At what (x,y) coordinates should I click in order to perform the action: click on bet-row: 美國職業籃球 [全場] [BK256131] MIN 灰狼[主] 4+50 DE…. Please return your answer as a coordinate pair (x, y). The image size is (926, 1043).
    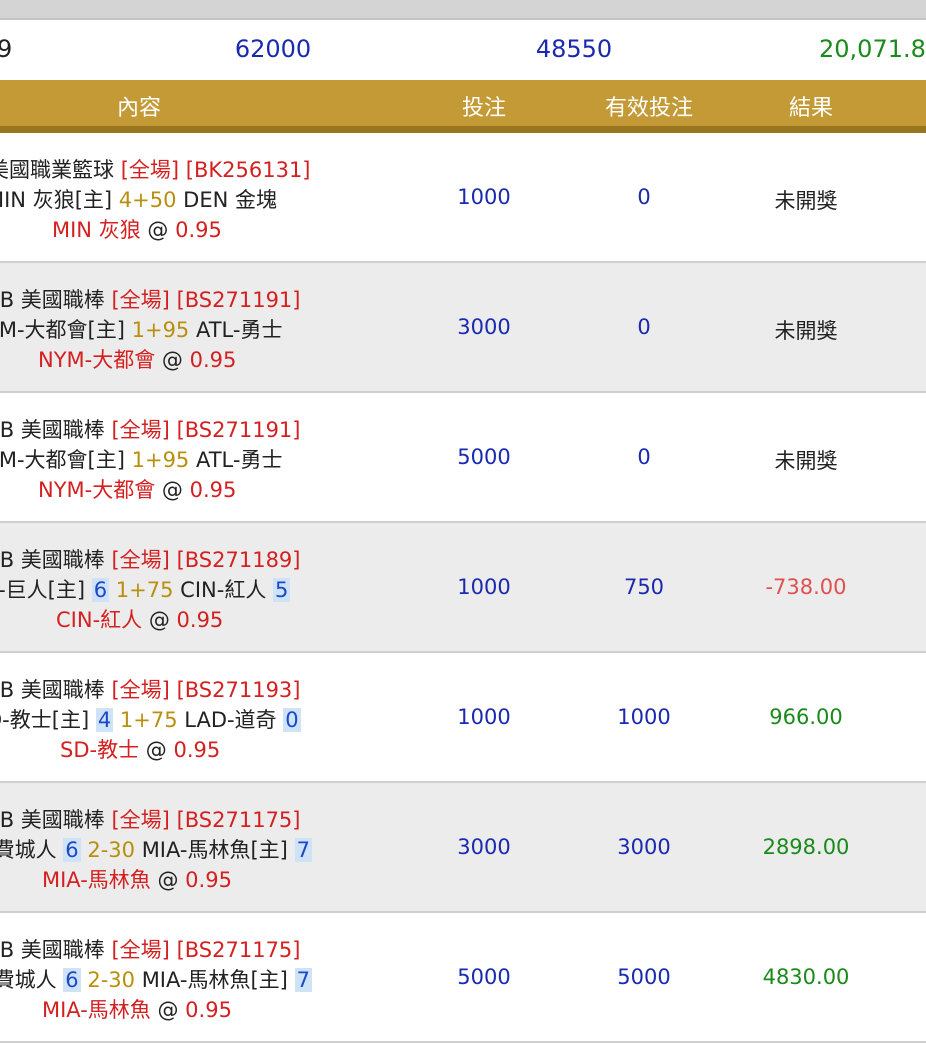
    Looking at the image, I should click on (463, 198).